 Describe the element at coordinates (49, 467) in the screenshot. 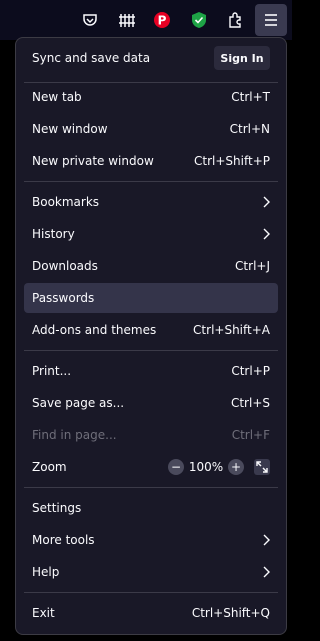

I see `zoom-label: Zoom` at that location.